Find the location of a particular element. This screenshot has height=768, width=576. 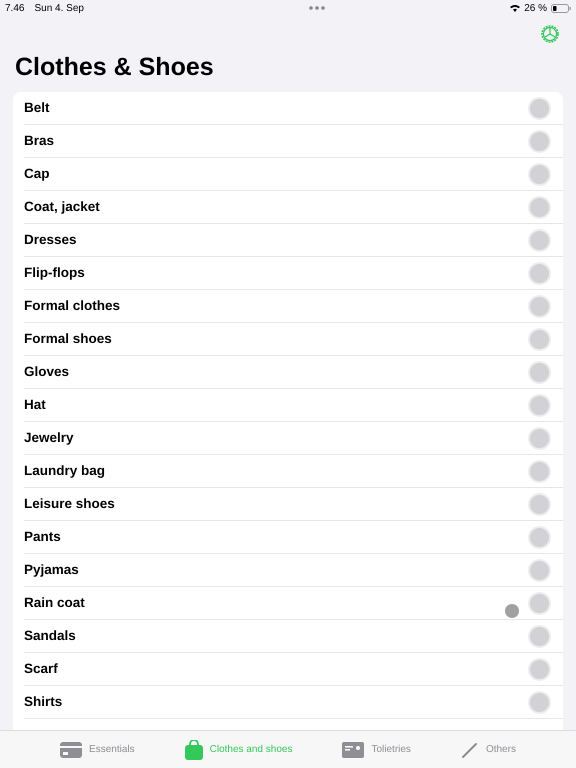

item-label: Leisure shoes is located at coordinates (69, 503).